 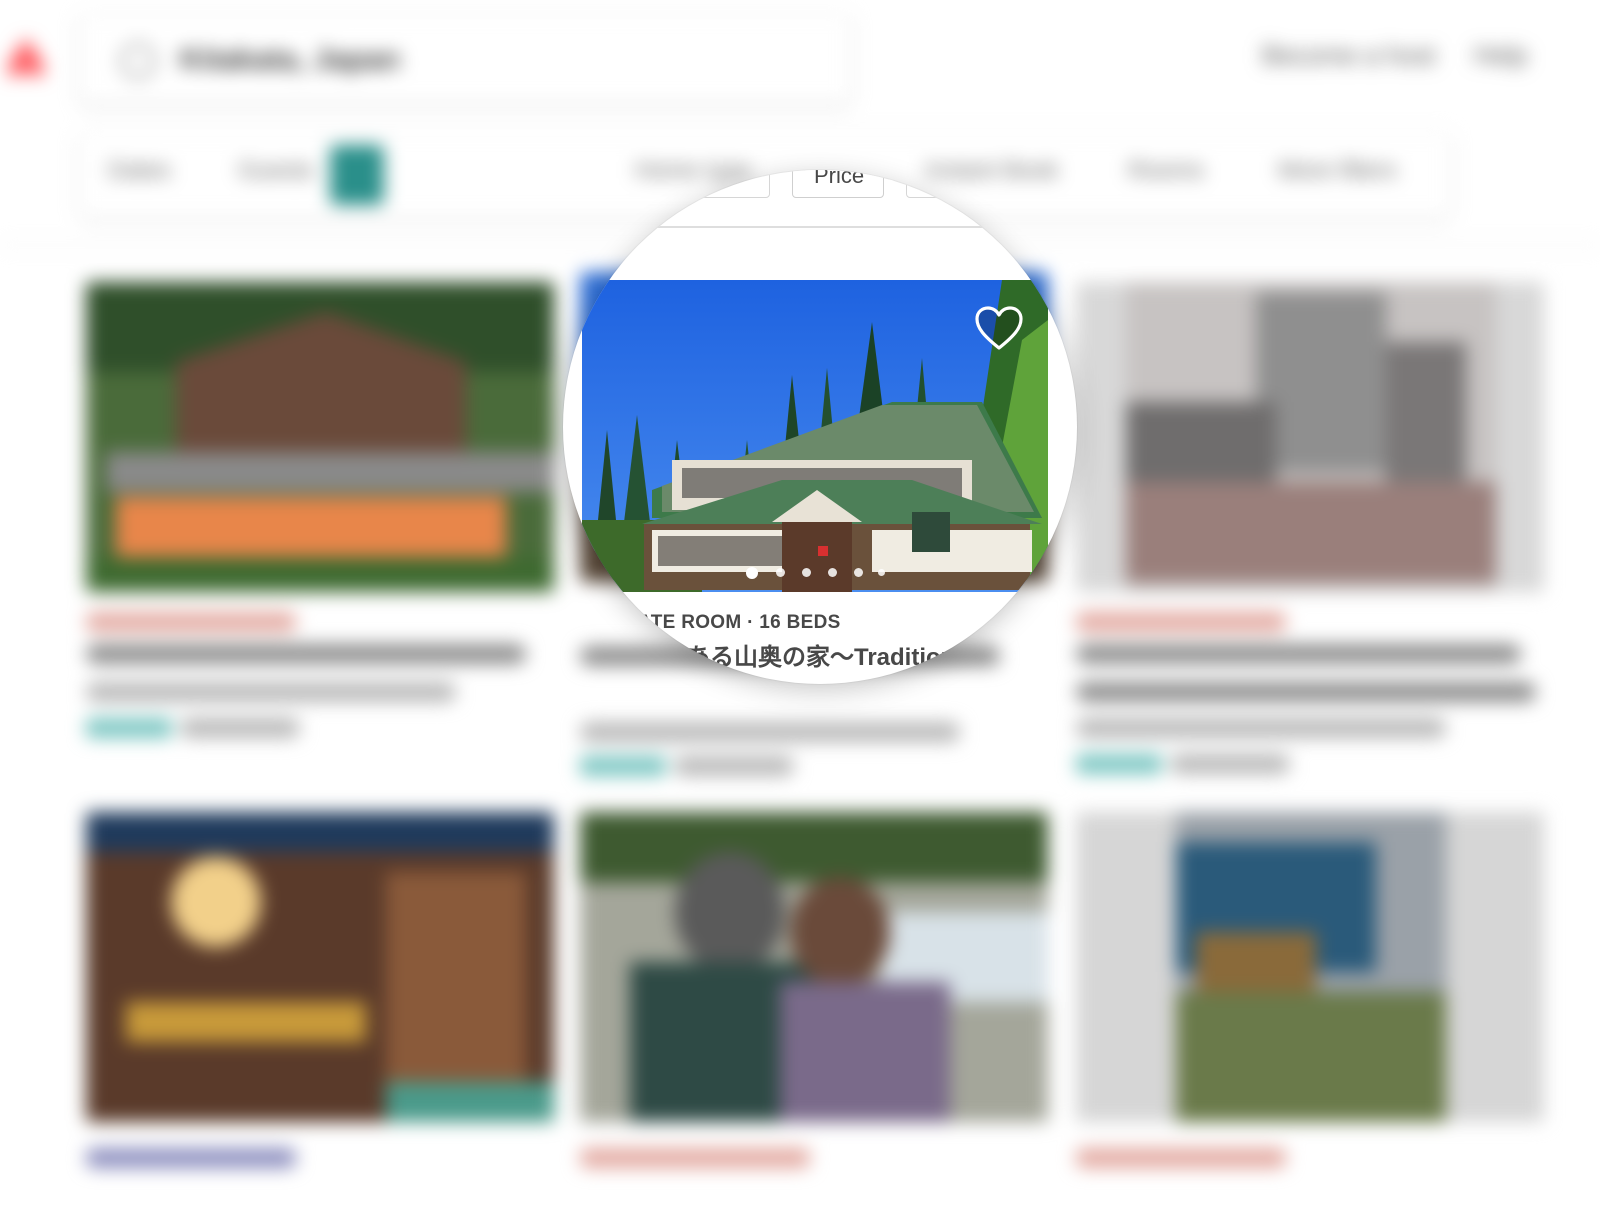 I want to click on listing-room-type: PRIVATE ROOM · 16 BEDS, so click(x=717, y=622).